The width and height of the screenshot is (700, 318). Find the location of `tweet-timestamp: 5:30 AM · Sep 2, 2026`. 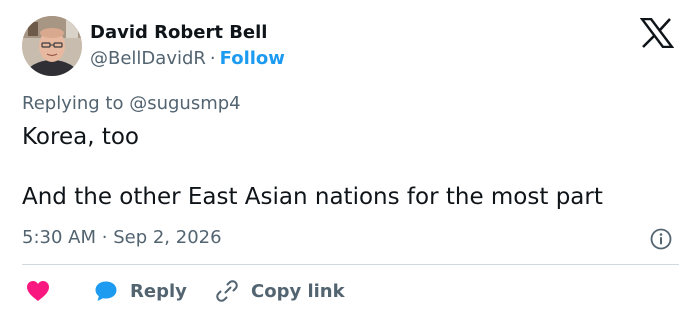

tweet-timestamp: 5:30 AM · Sep 2, 2026 is located at coordinates (122, 237).